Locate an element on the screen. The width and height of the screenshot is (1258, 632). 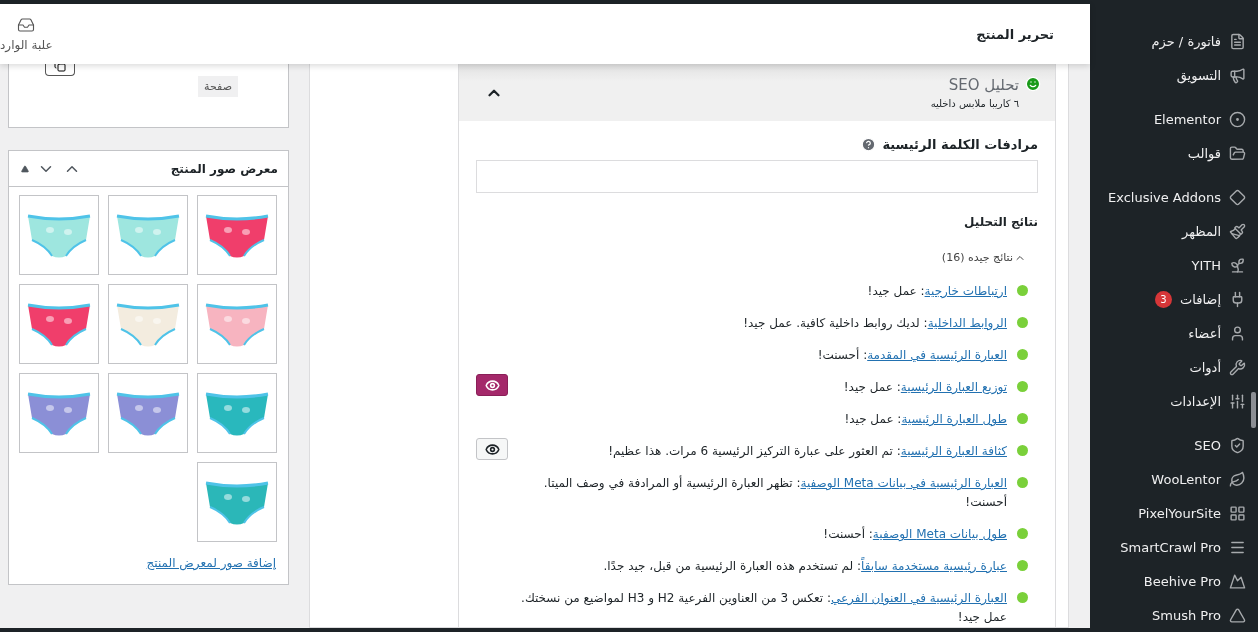
page-title: تحرير المنتج is located at coordinates (1015, 34).